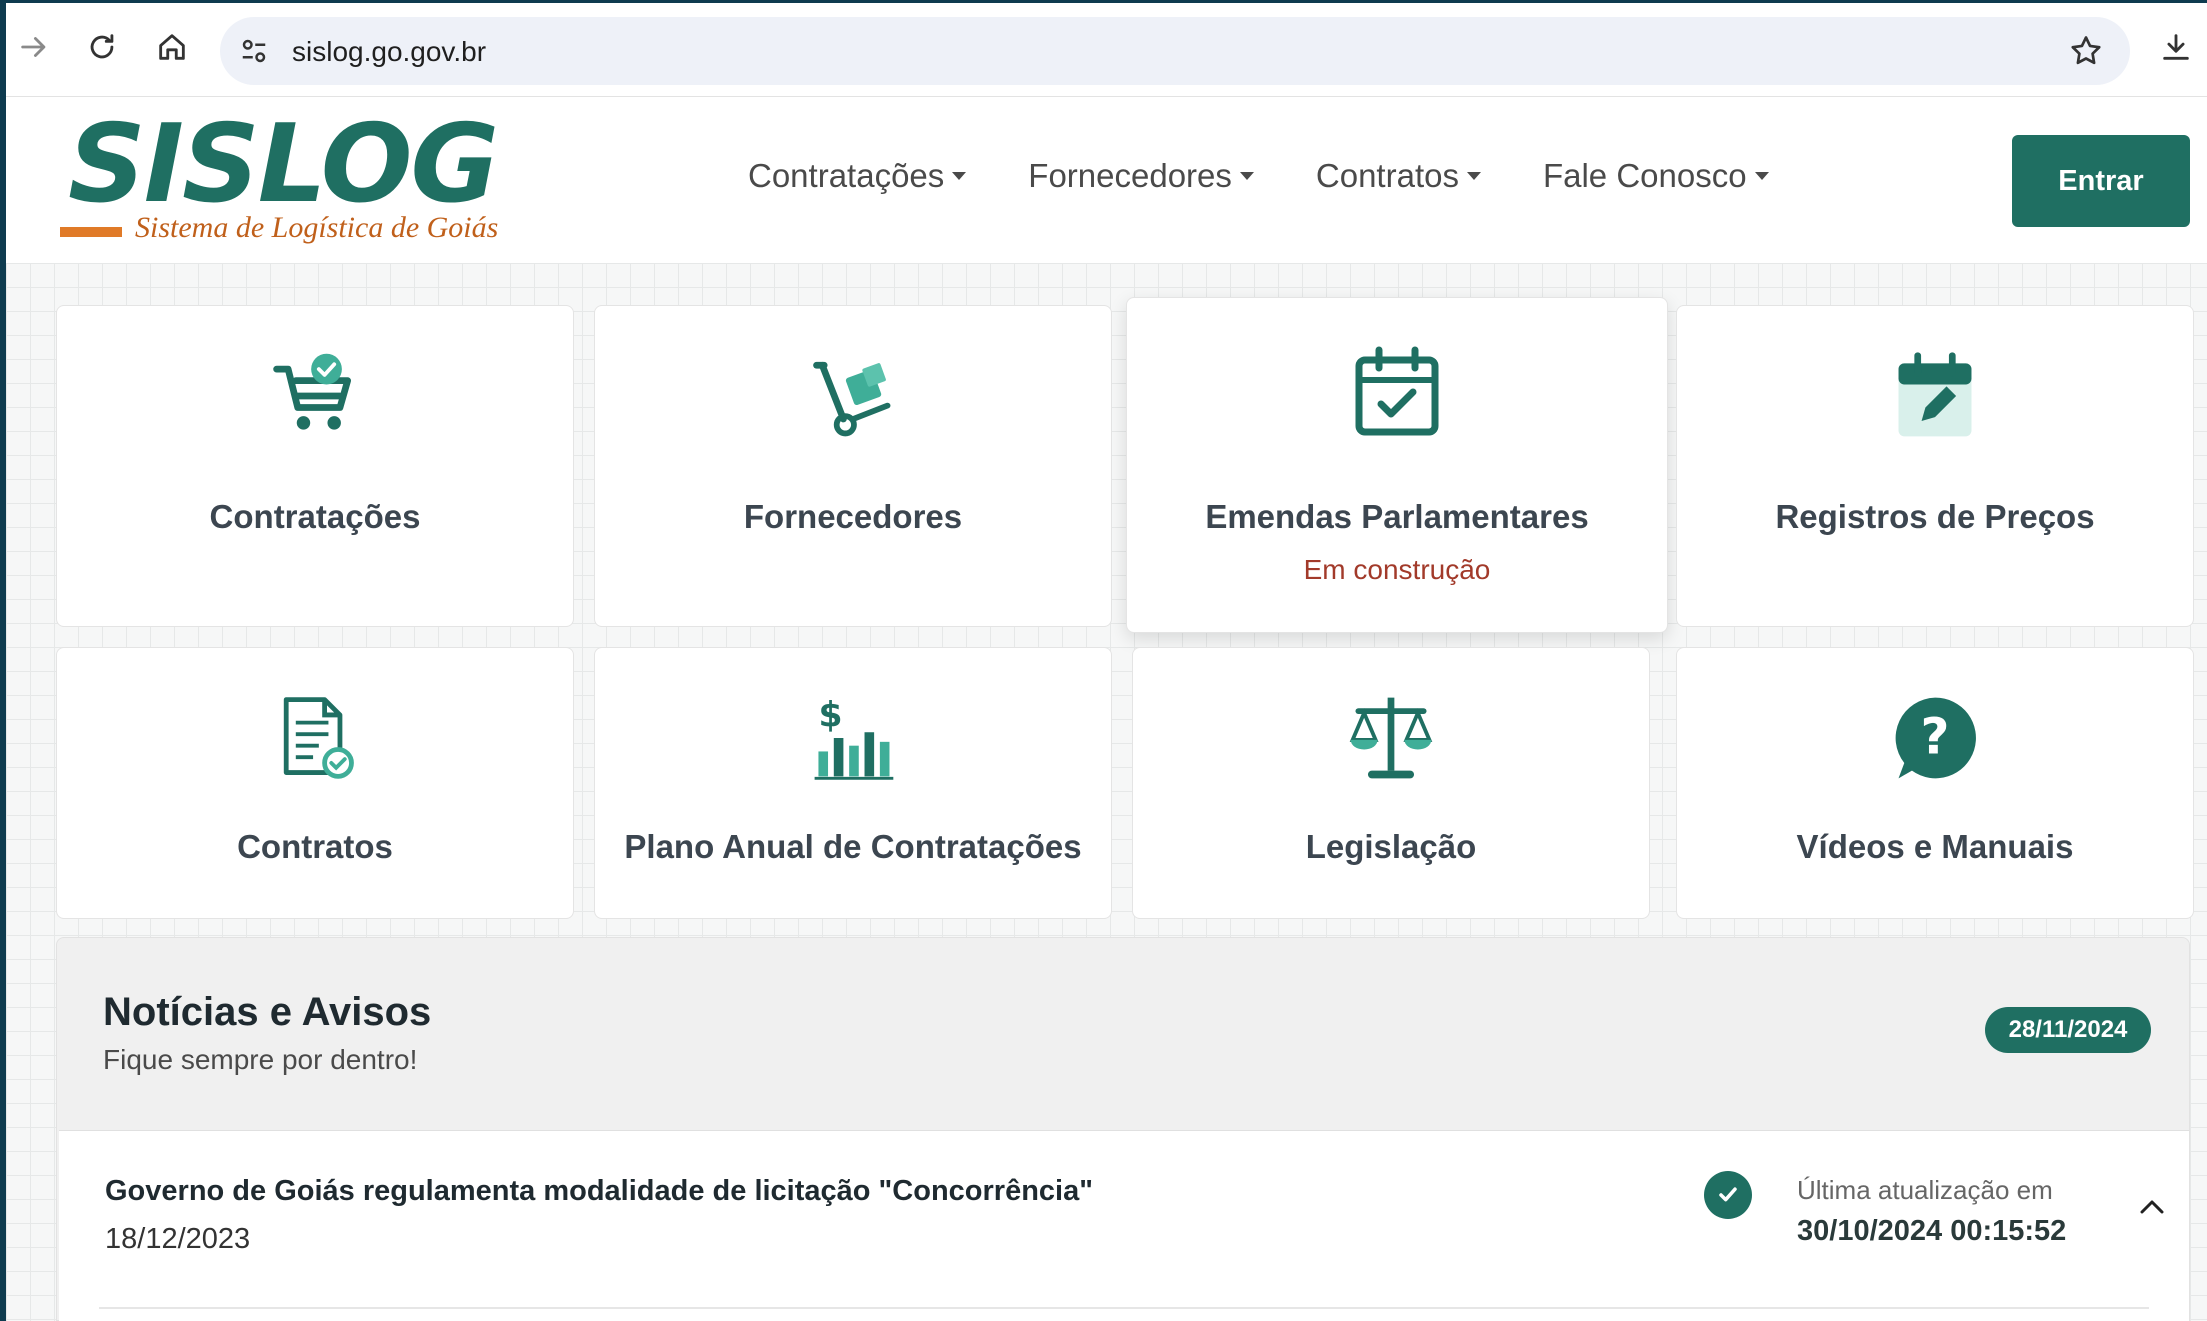 This screenshot has width=2207, height=1321. Describe the element at coordinates (178, 1239) in the screenshot. I see `news-item-date: 18/12/2023` at that location.